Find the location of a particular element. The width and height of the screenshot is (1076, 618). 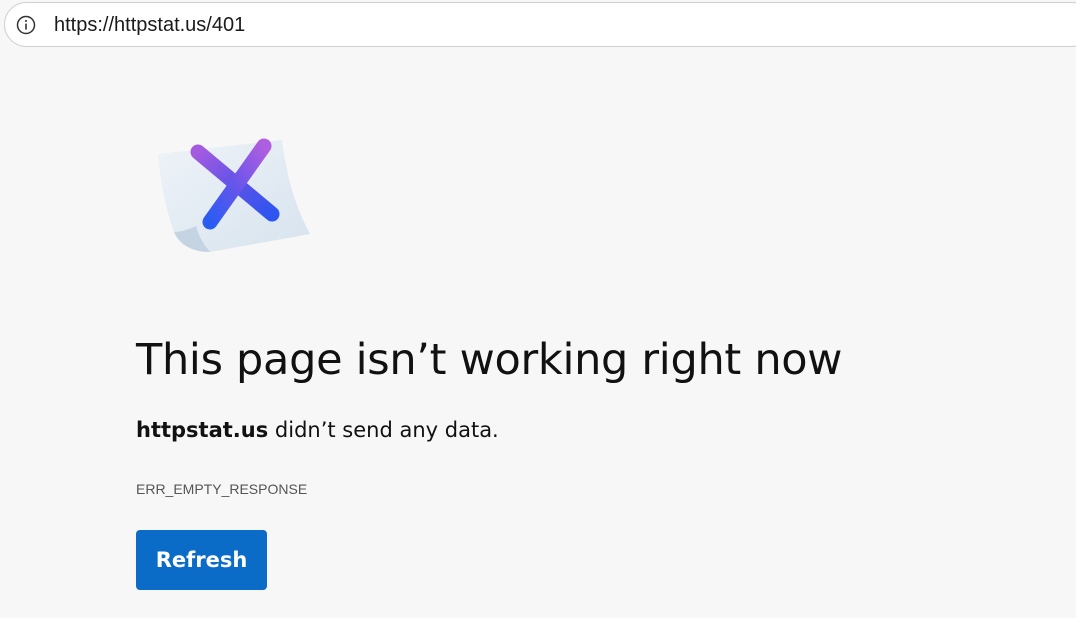

address-bar: https://httpstat.us/401 is located at coordinates (540, 24).